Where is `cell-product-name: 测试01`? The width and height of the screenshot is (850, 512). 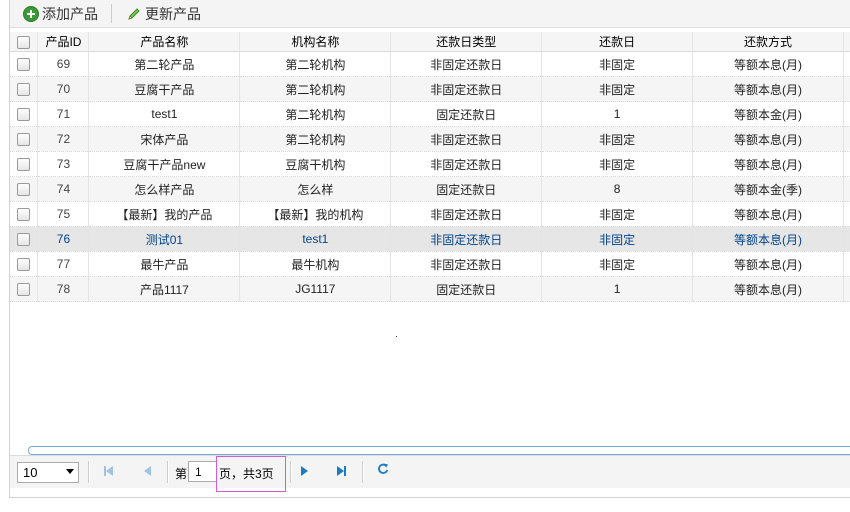 cell-product-name: 测试01 is located at coordinates (164, 239).